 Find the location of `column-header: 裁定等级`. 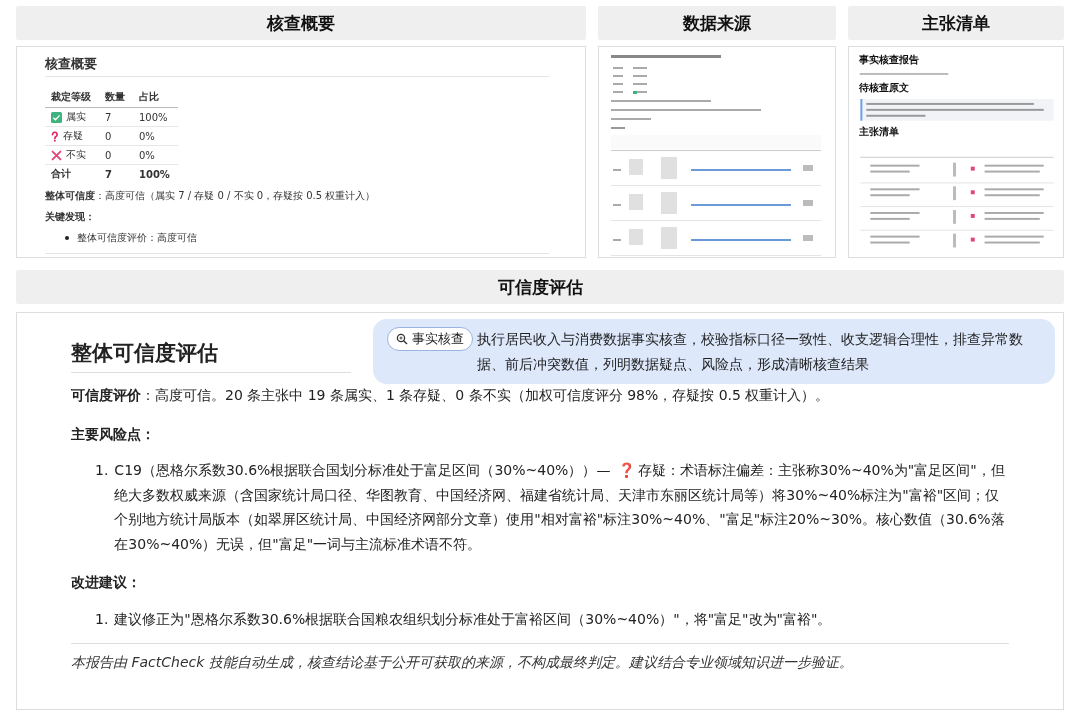

column-header: 裁定等级 is located at coordinates (72, 97).